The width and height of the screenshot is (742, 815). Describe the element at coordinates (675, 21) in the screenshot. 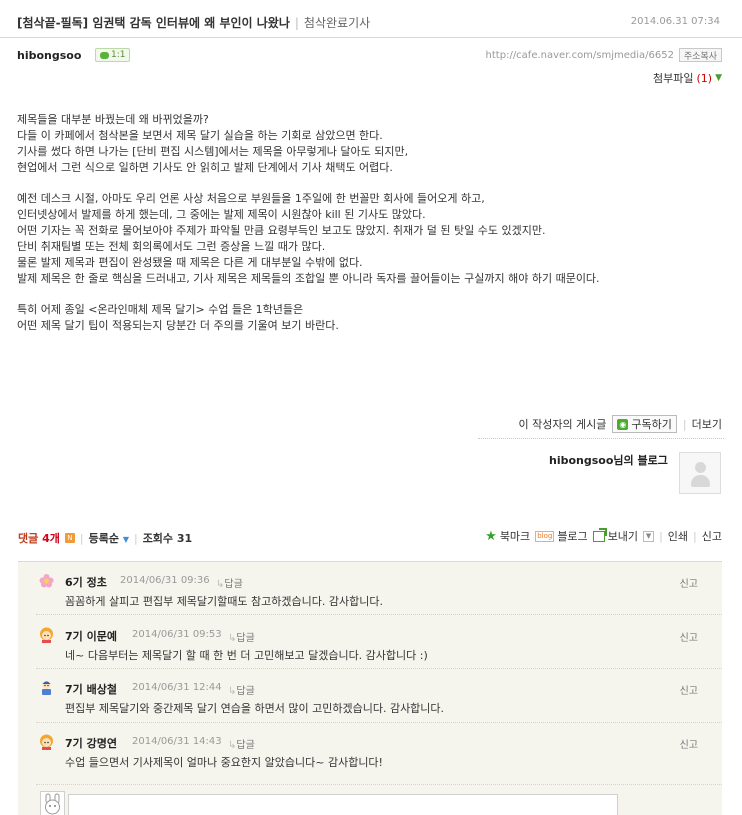

I see `post-date: 2014.06.31 07:34` at that location.